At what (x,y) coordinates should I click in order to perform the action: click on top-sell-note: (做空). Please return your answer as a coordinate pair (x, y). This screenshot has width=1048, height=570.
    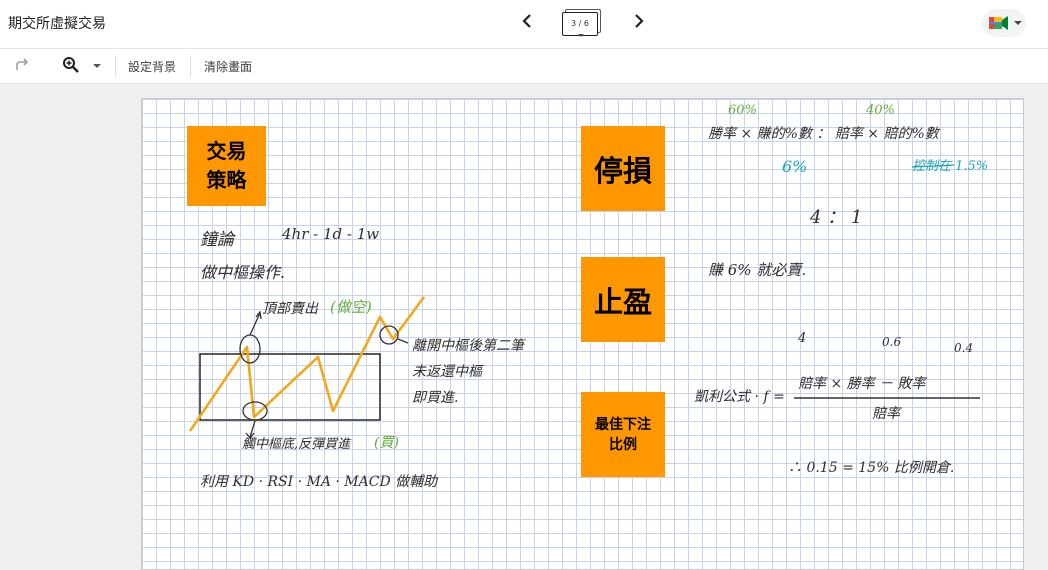
    Looking at the image, I should click on (351, 307).